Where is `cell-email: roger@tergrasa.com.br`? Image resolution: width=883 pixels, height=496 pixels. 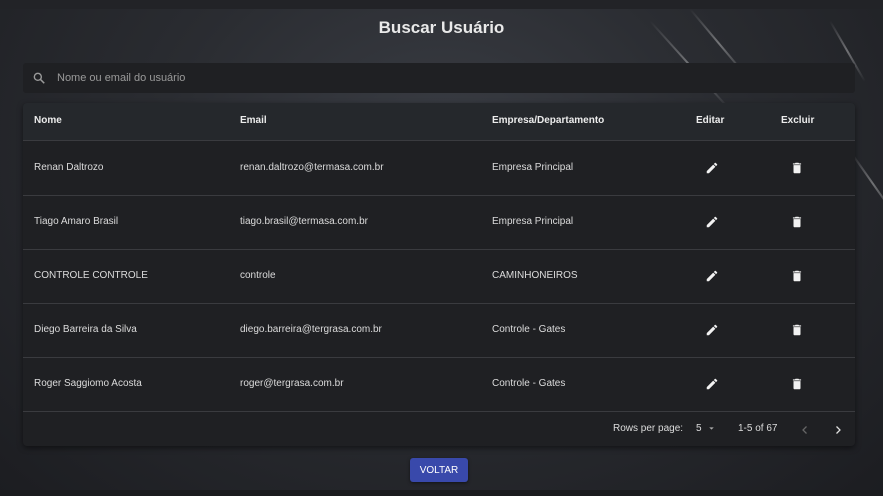
cell-email: roger@tergrasa.com.br is located at coordinates (292, 383).